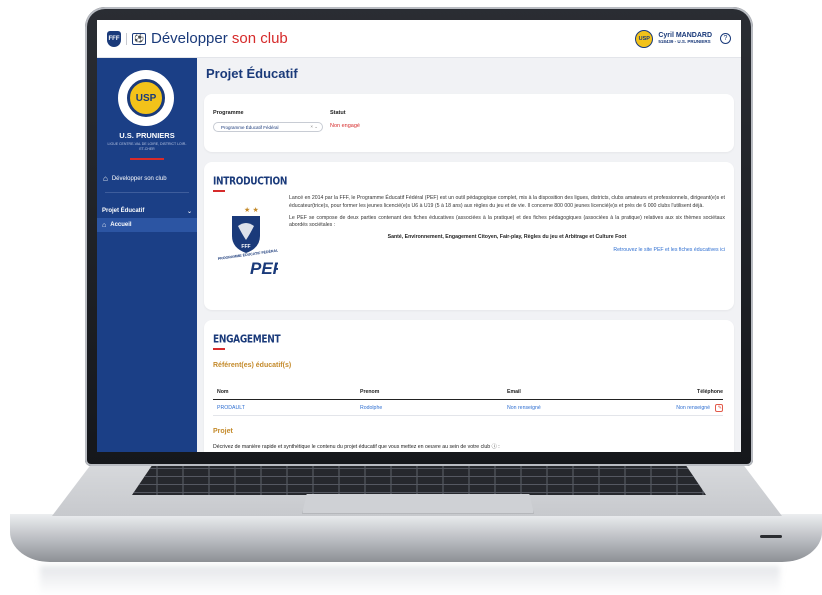 The height and width of the screenshot is (595, 822). What do you see at coordinates (189, 211) in the screenshot?
I see `chevron-down-icon: ⌄` at bounding box center [189, 211].